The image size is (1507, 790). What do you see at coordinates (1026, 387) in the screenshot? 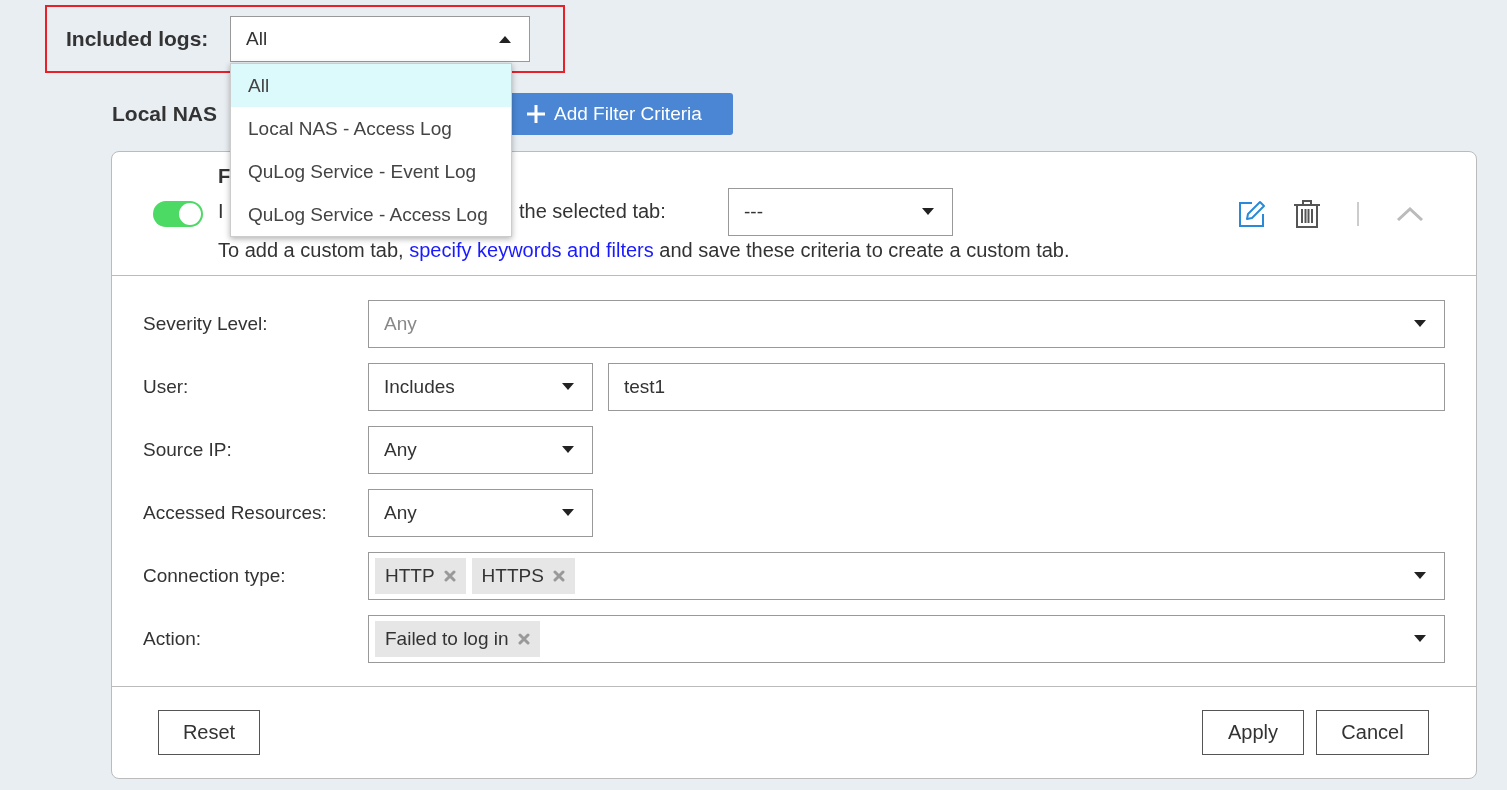
I see `input-field: test1` at bounding box center [1026, 387].